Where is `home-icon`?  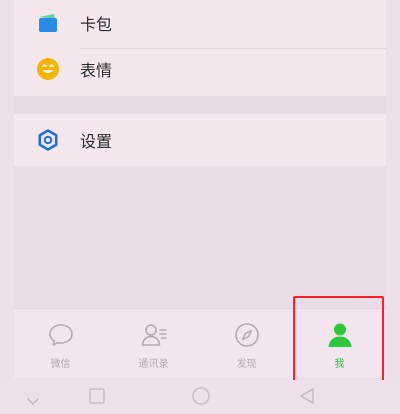
home-icon is located at coordinates (201, 398).